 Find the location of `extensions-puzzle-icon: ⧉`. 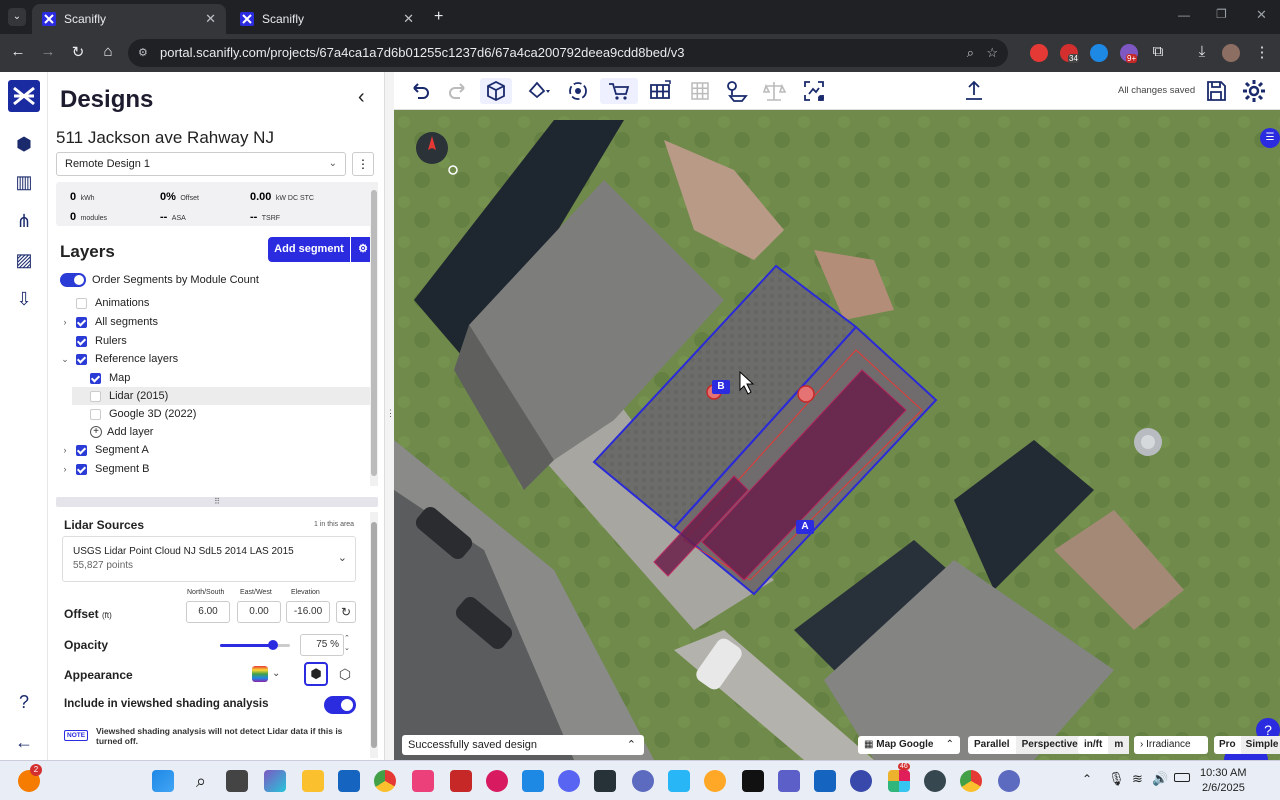

extensions-puzzle-icon: ⧉ is located at coordinates (1158, 51).